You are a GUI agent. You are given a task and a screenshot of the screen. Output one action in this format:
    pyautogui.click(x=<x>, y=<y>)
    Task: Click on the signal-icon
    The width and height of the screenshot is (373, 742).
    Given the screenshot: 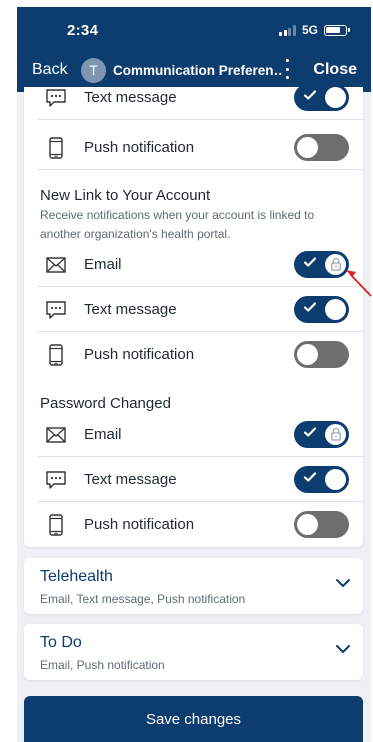 What is the action you would take?
    pyautogui.click(x=287, y=30)
    